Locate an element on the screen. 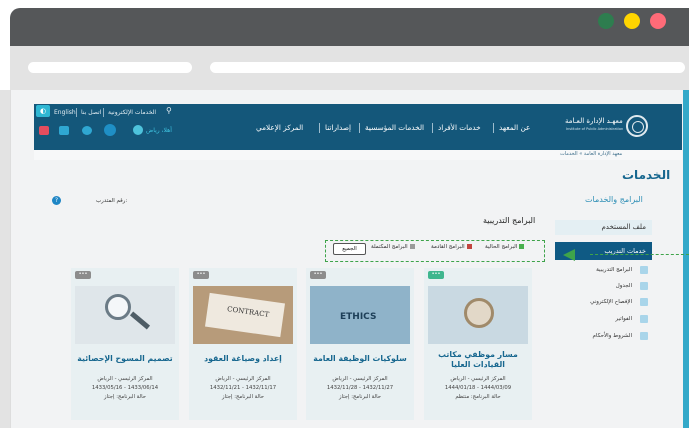 Image resolution: width=689 pixels, height=428 pixels. page-title: الخدمات is located at coordinates (646, 175).